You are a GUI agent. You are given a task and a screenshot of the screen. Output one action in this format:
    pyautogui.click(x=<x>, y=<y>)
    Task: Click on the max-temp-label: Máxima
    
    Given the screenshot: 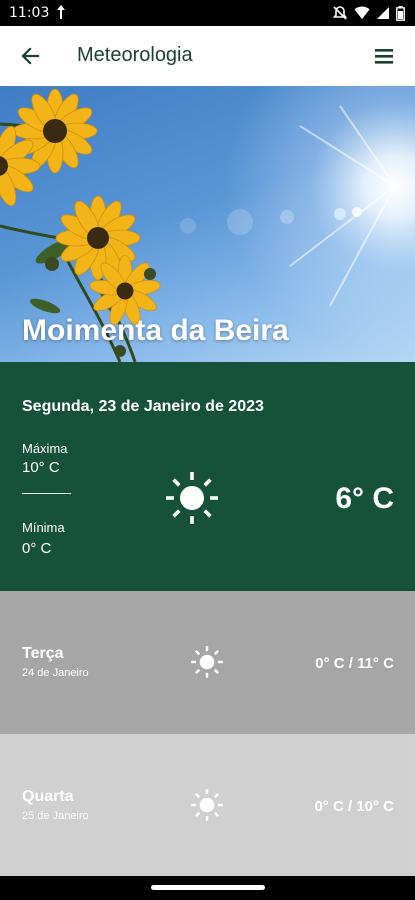 What is the action you would take?
    pyautogui.click(x=45, y=448)
    